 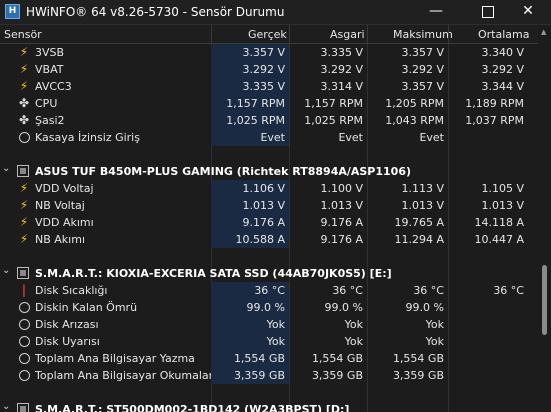 I want to click on sensor-row: Kasaya İzinsiz Giriş Evet Evet Evet, so click(x=269, y=137).